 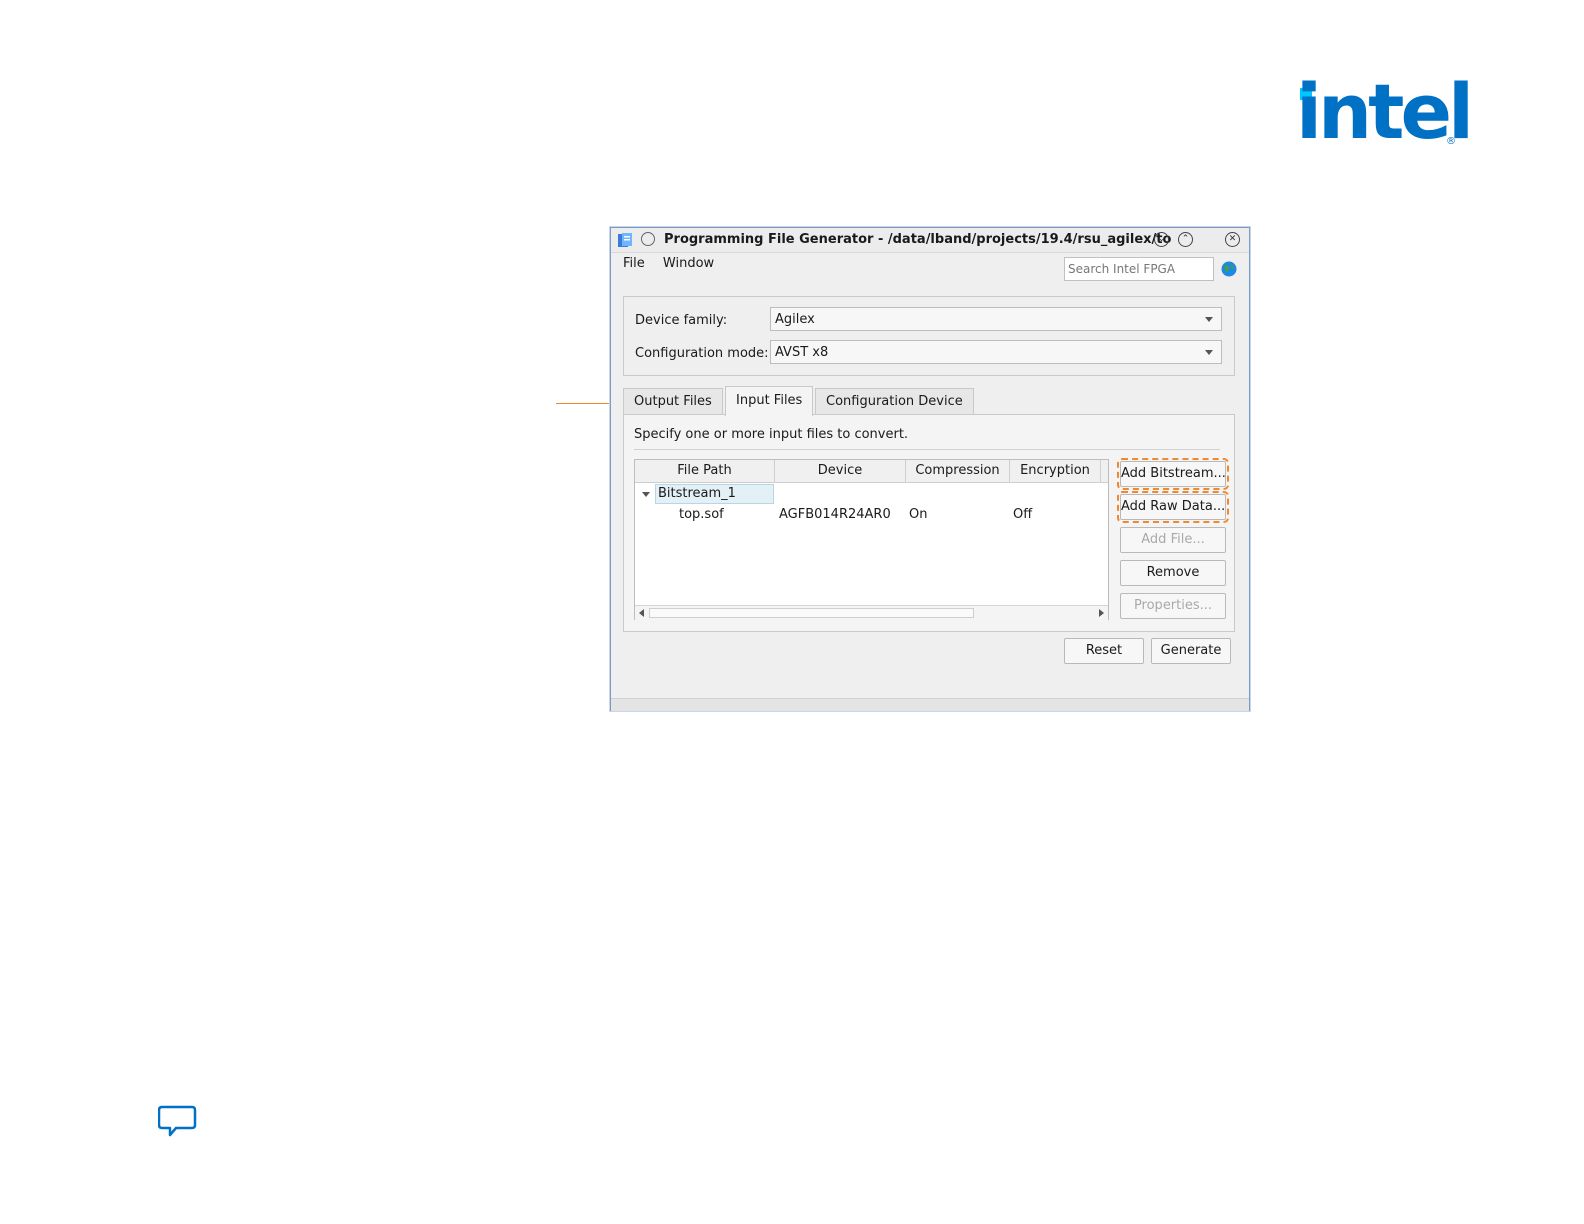 I want to click on column-header-file-path: File Path, so click(x=705, y=471).